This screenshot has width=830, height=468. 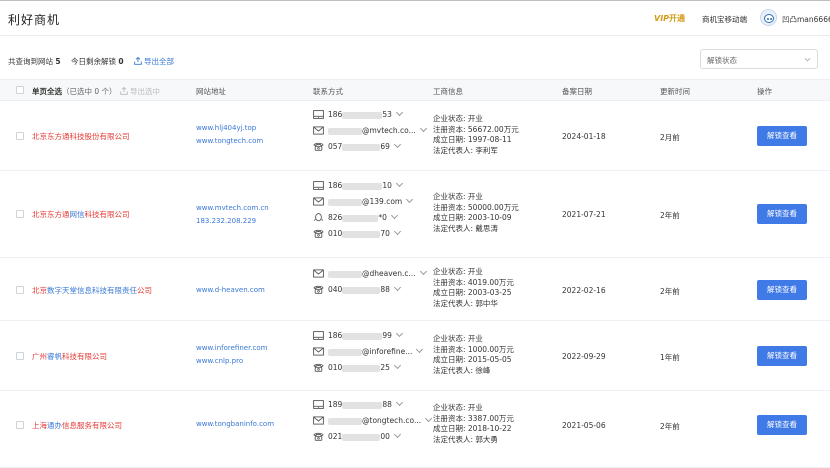 What do you see at coordinates (230, 290) in the screenshot?
I see `website-link: www.d-heaven.com` at bounding box center [230, 290].